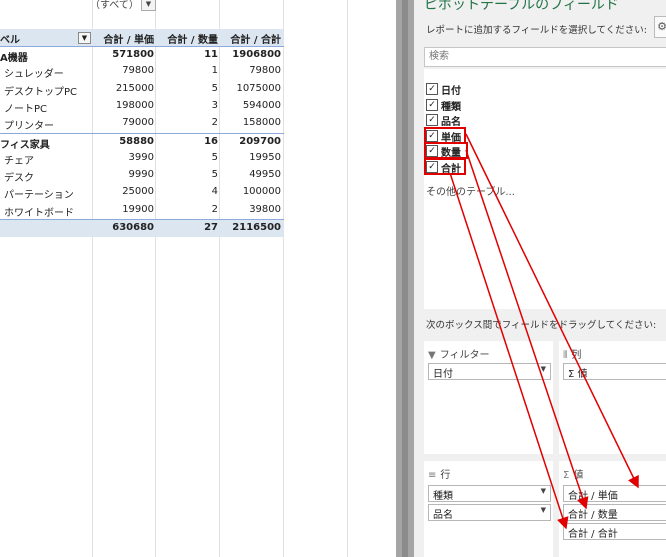 This screenshot has width=666, height=557. What do you see at coordinates (578, 475) in the screenshot?
I see `values-area-title: 値` at bounding box center [578, 475].